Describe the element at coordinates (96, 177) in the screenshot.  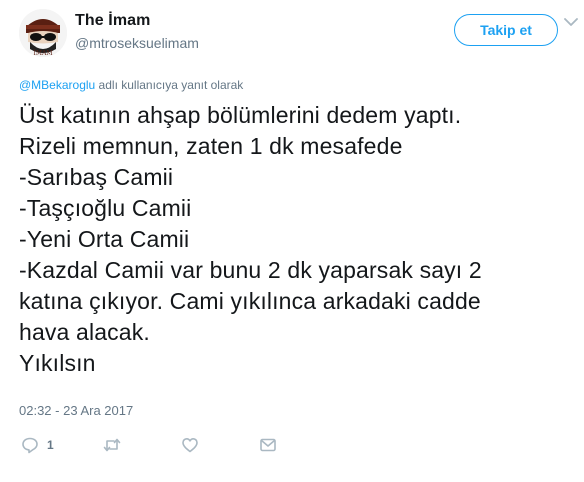
I see `tweet-line: -Sarıbaş Camii` at that location.